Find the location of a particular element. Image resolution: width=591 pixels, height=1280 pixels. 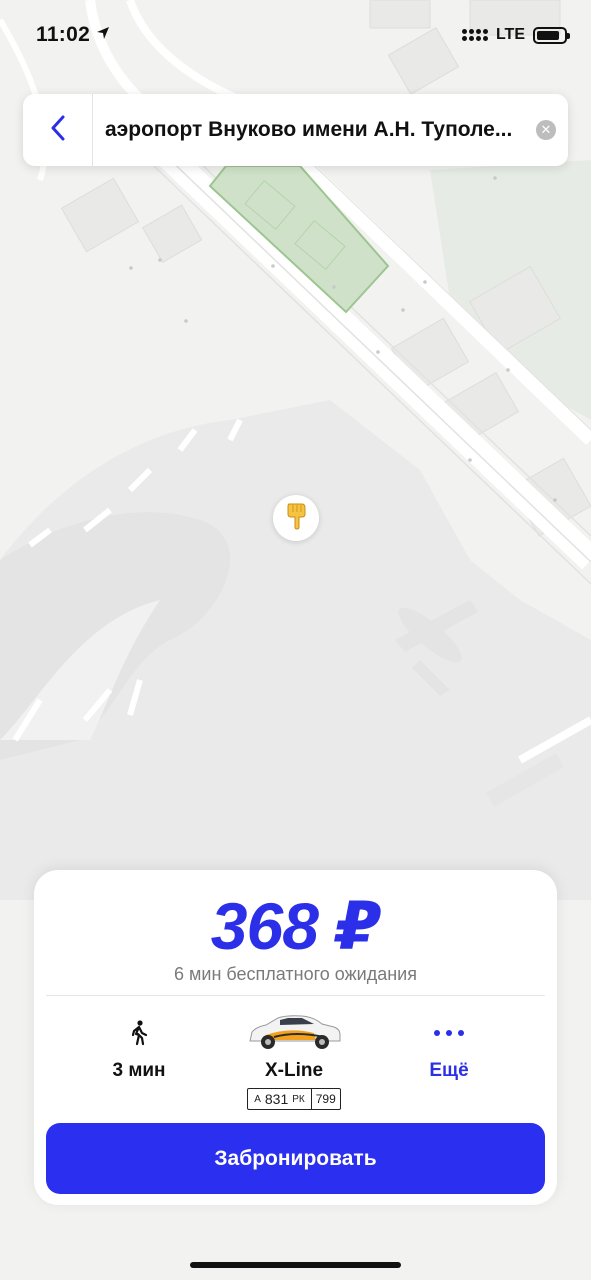

book-button: Забронировать is located at coordinates (295, 1158).